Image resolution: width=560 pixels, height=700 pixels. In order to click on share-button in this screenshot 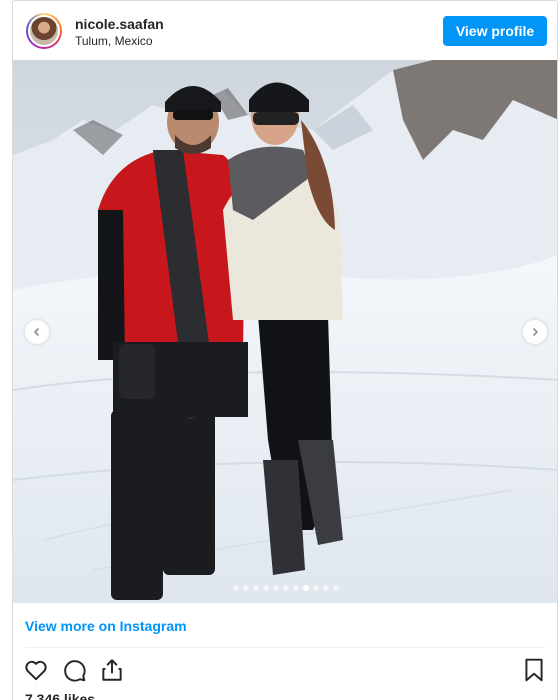, I will do `click(113, 671)`.